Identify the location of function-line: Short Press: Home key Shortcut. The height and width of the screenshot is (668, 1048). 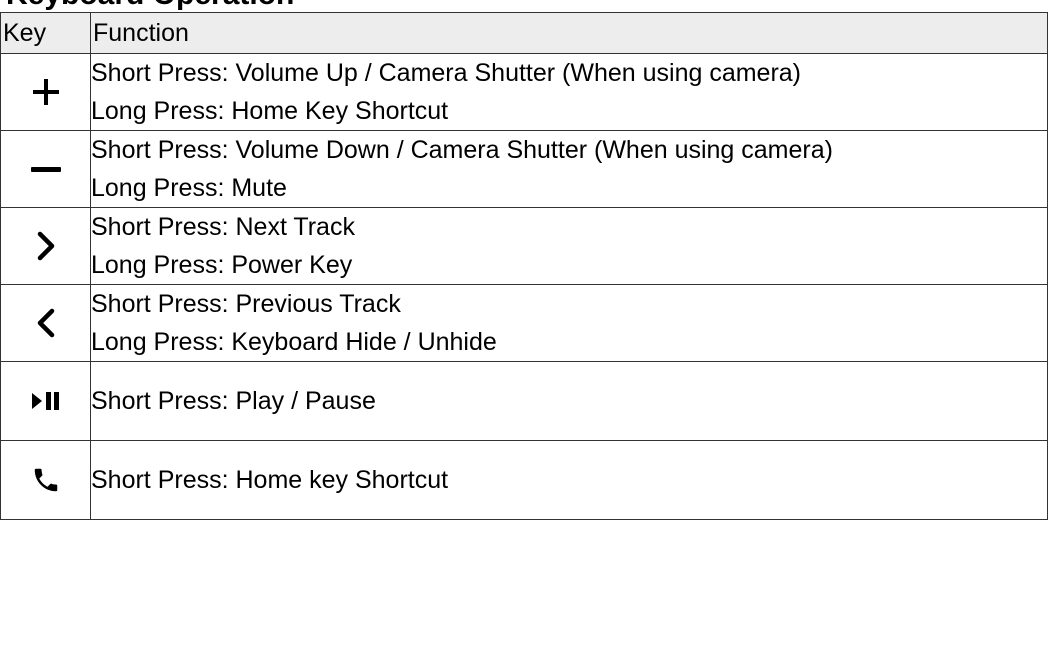
(270, 480).